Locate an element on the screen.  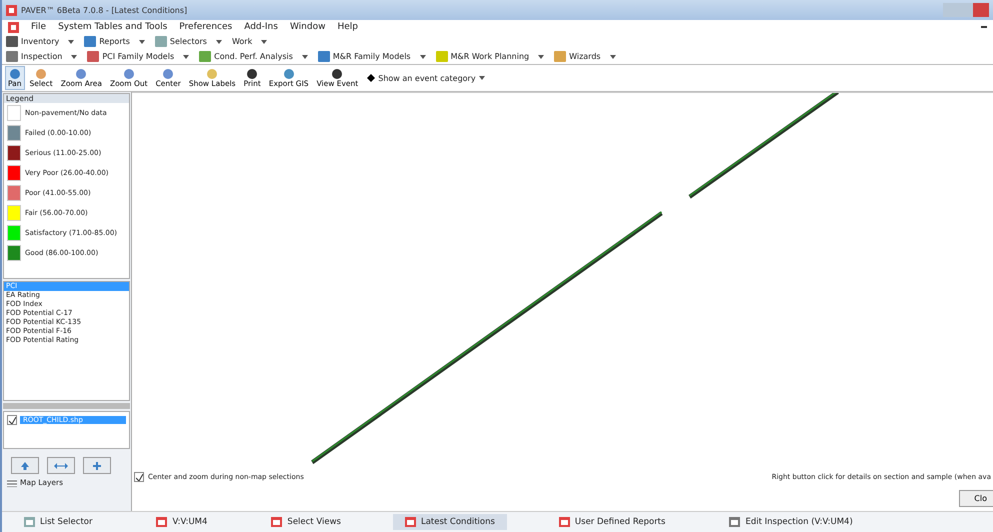
toolbar-dropdown: M&R Family Models is located at coordinates (372, 56).